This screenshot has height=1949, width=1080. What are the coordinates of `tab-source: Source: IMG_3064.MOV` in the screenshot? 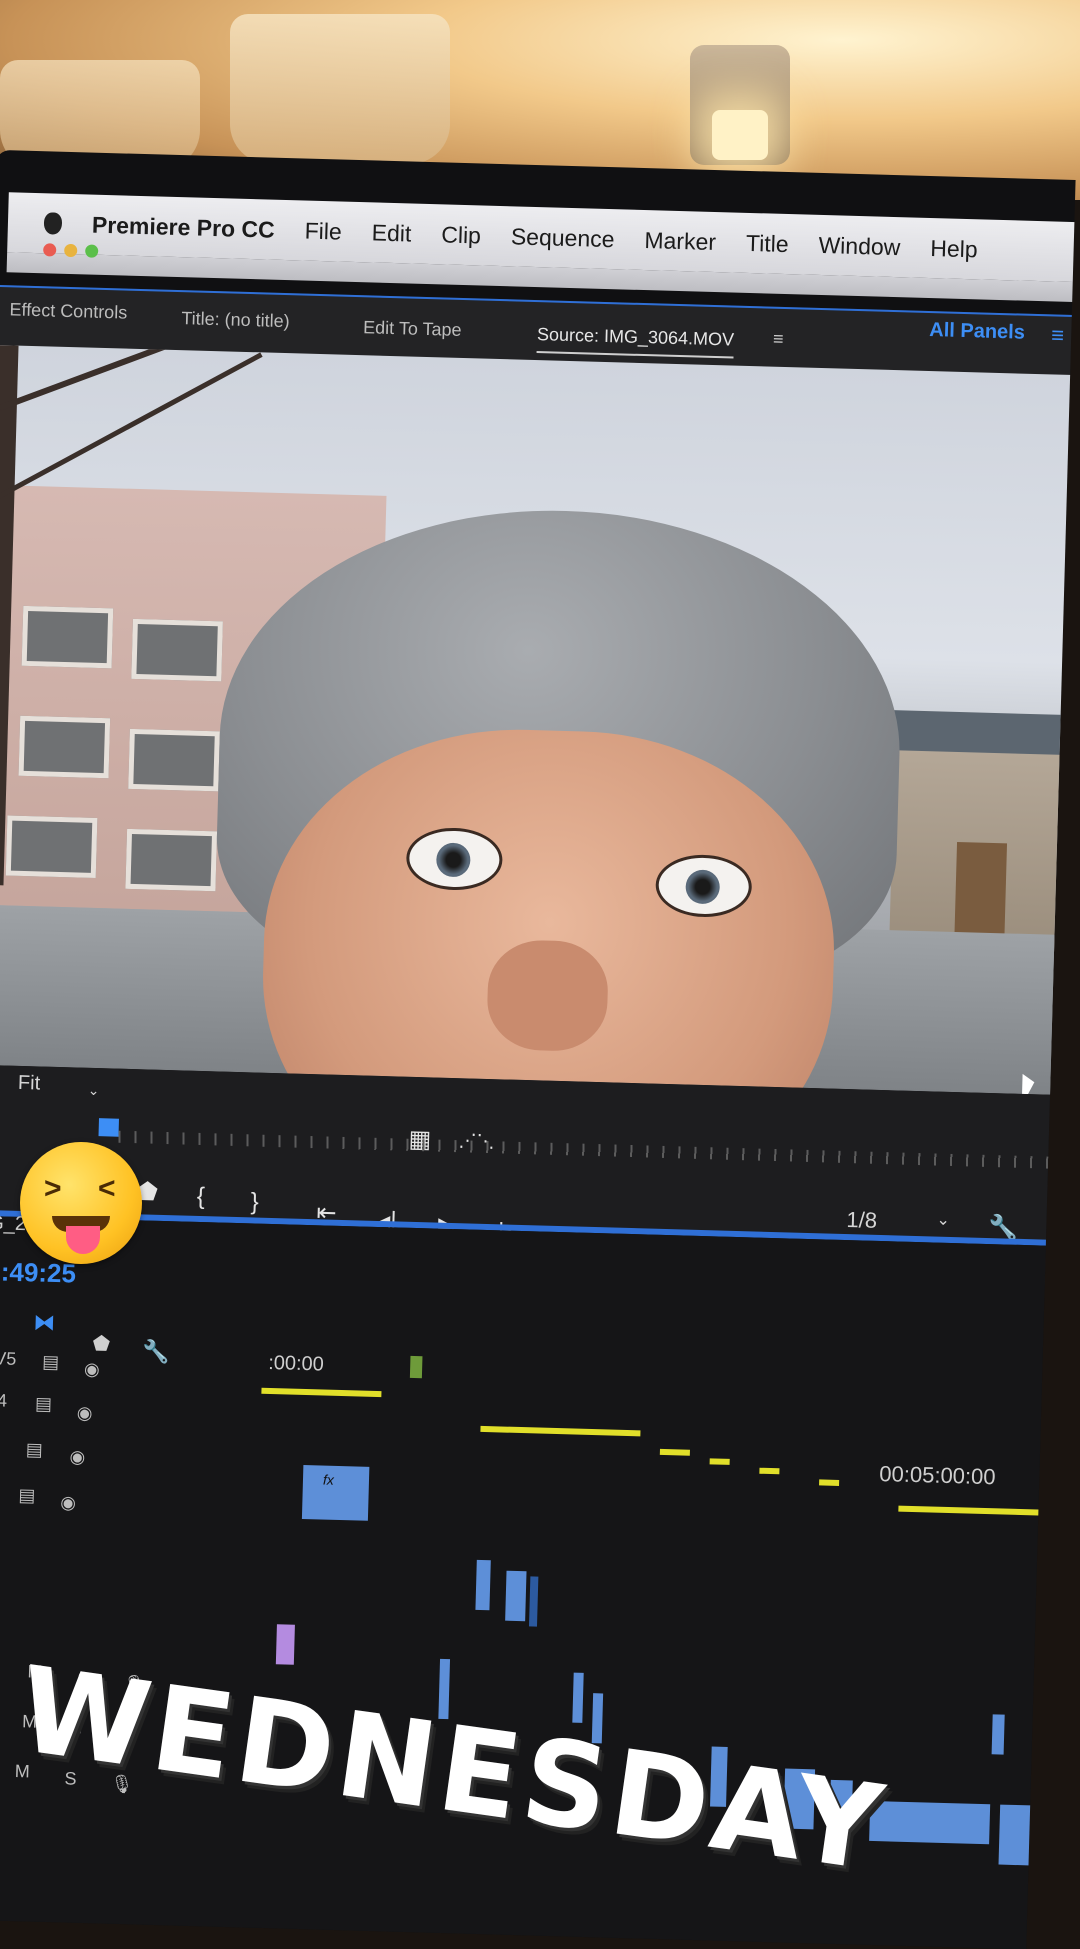 It's located at (636, 341).